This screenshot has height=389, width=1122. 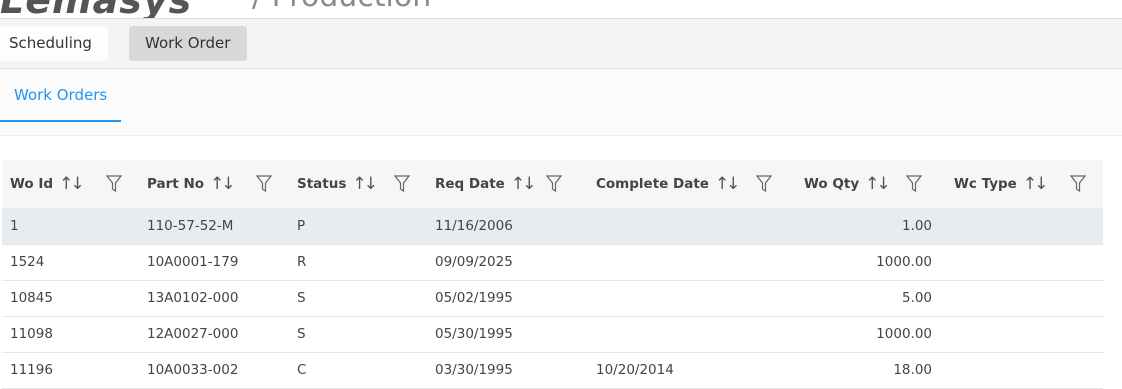 What do you see at coordinates (552, 226) in the screenshot?
I see `table-row: 1 110-57-52-M P 11/16/2006 1.00` at bounding box center [552, 226].